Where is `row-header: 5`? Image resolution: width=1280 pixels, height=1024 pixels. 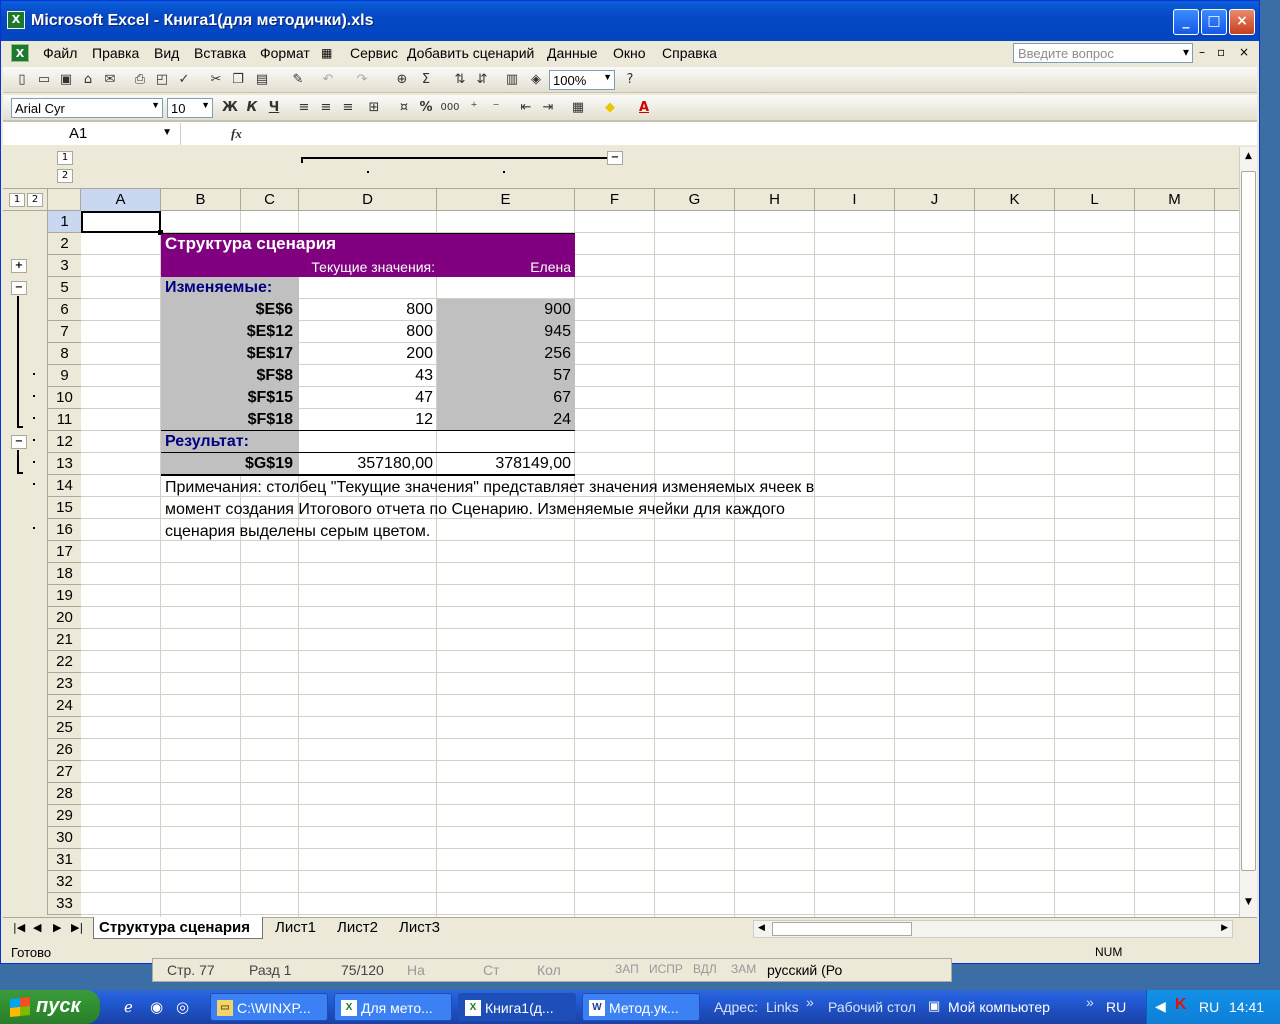 row-header: 5 is located at coordinates (64, 288).